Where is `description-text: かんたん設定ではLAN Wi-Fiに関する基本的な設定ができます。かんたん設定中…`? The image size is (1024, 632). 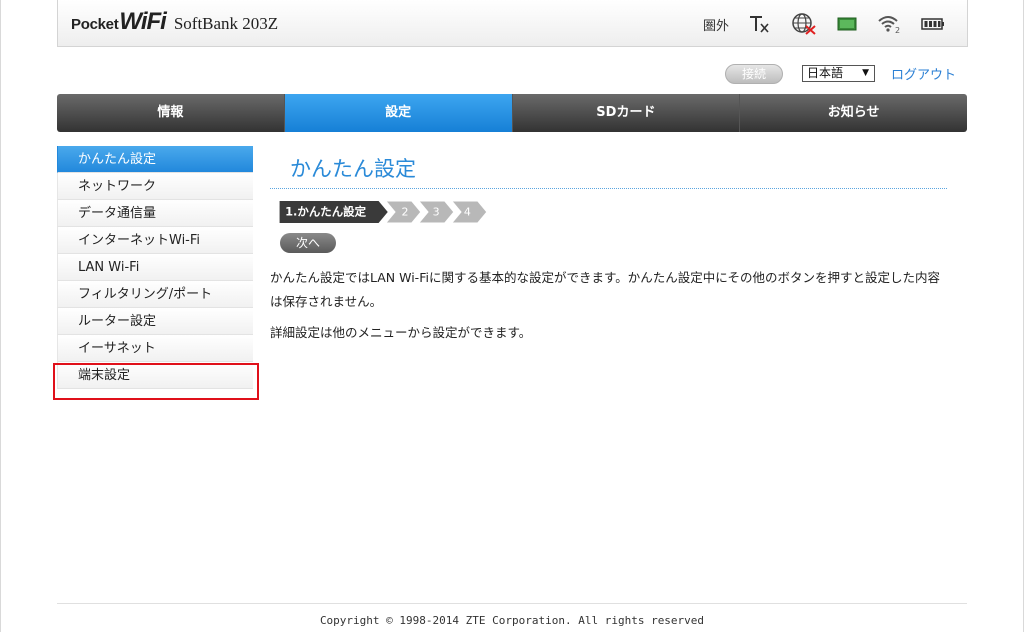 description-text: かんたん設定ではLAN Wi-Fiに関する基本的な設定ができます。かんたん設定中… is located at coordinates (605, 289).